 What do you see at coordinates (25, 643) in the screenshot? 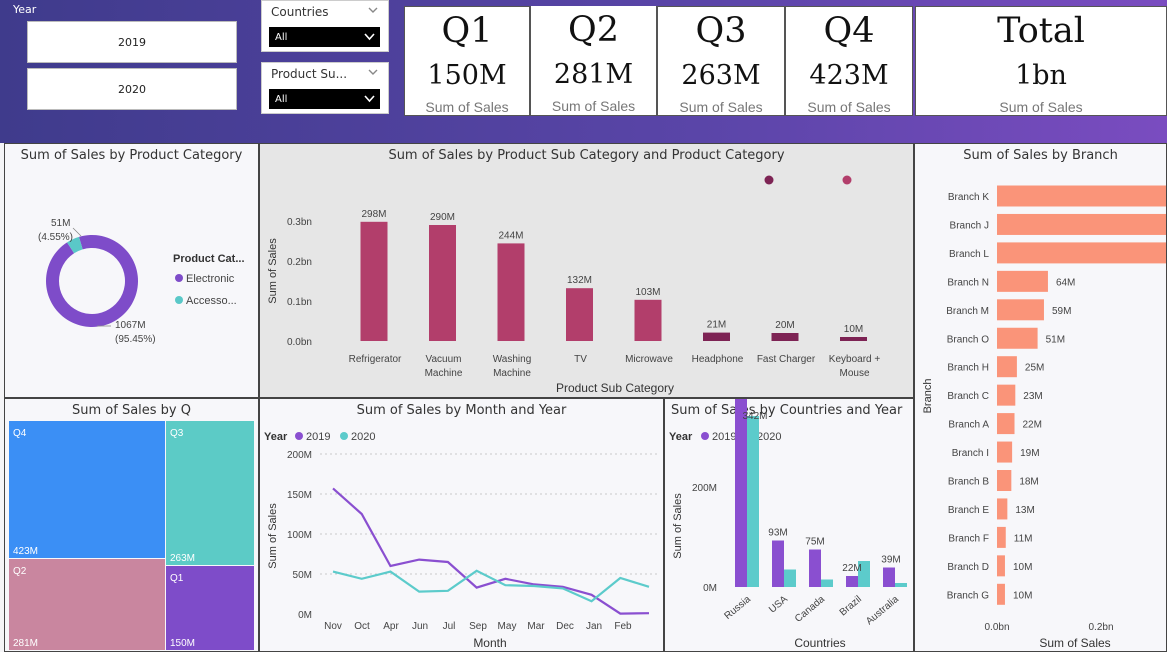
I see `tile-value: 281M` at bounding box center [25, 643].